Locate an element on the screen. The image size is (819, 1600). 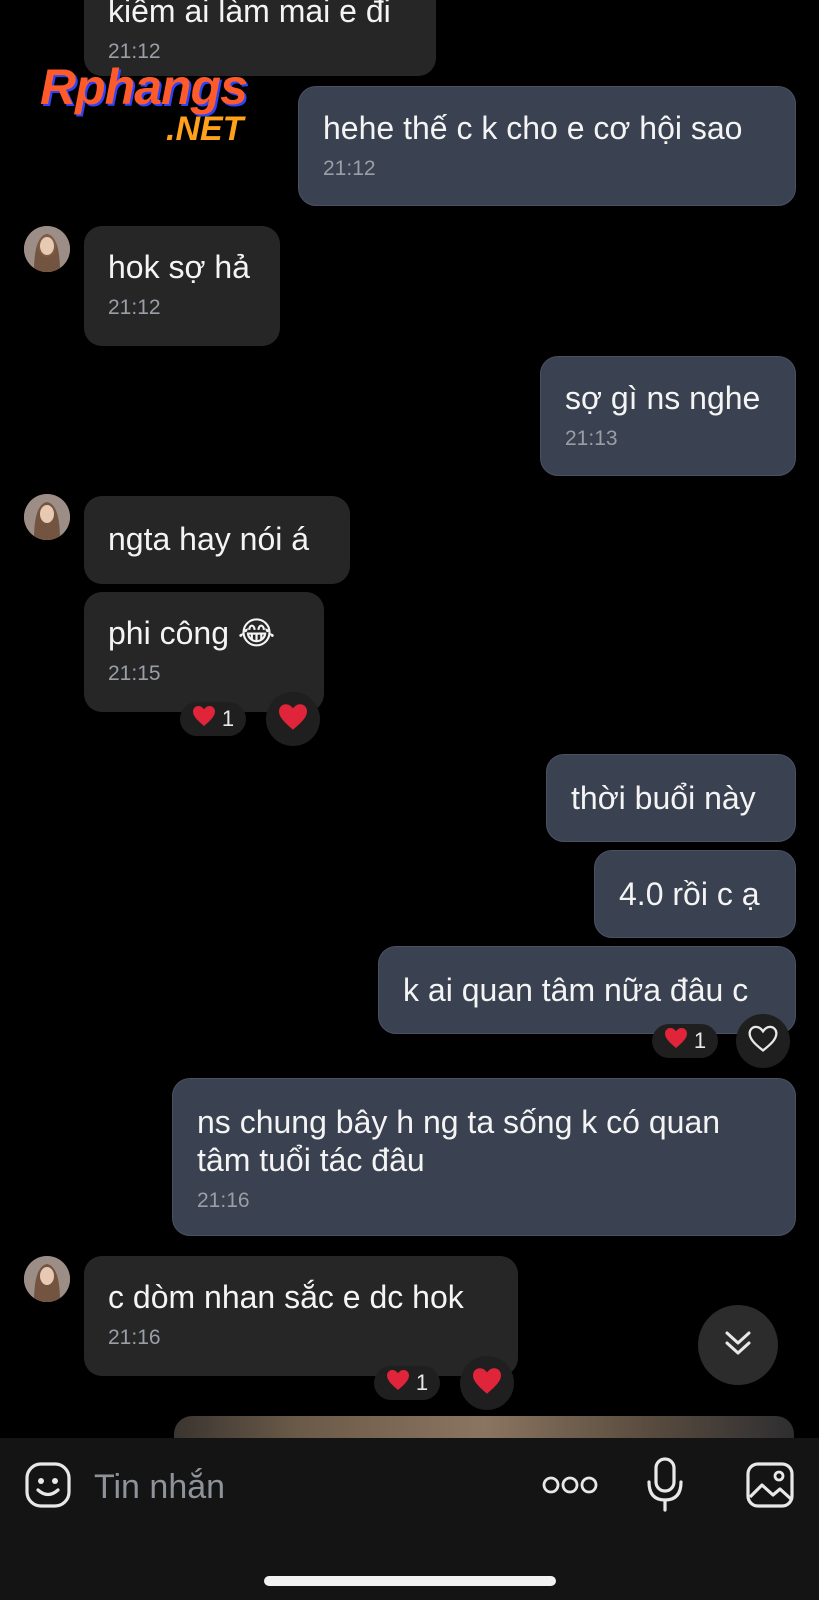
gallery-button is located at coordinates (770, 1487).